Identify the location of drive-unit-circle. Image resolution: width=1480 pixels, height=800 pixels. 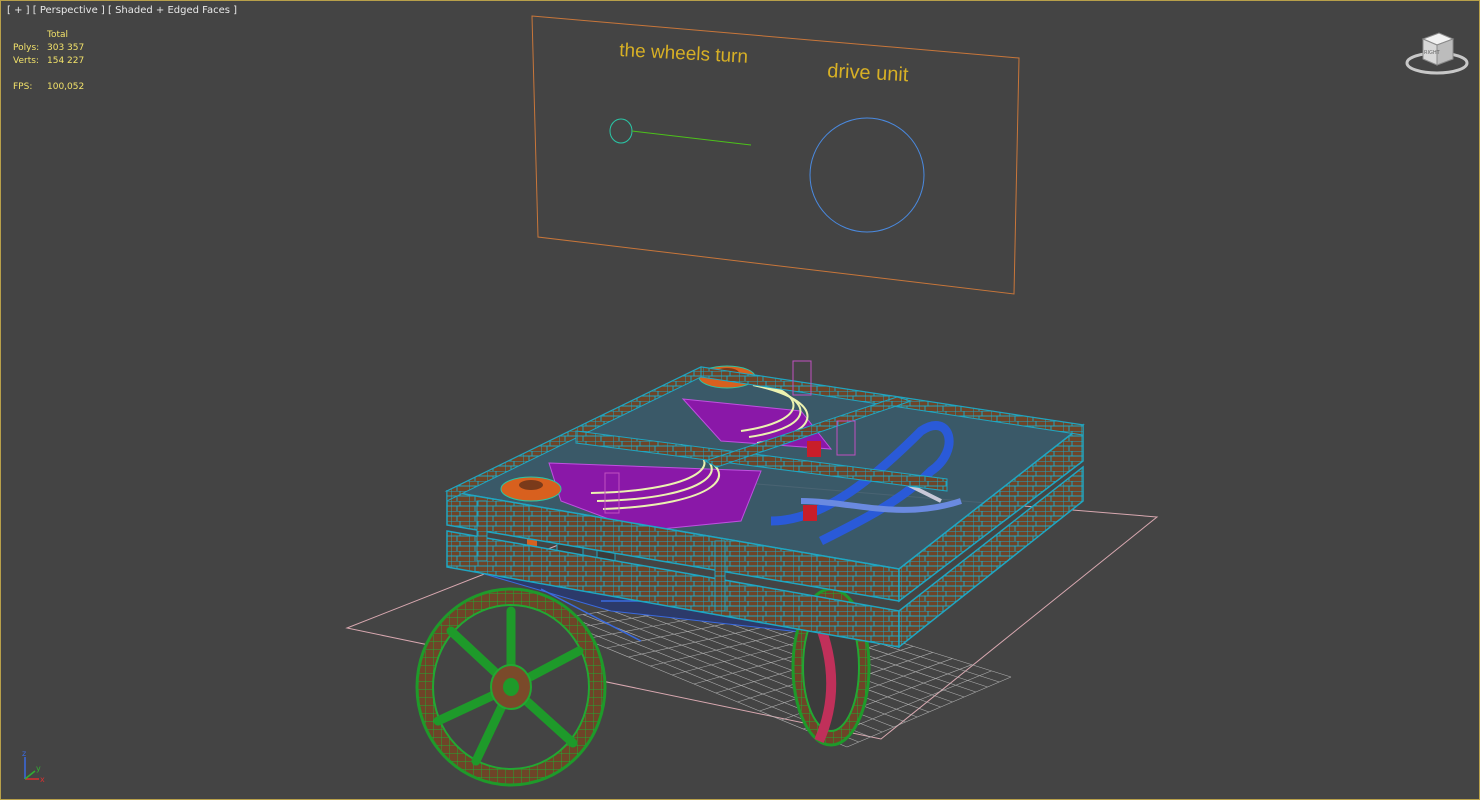
(867, 175).